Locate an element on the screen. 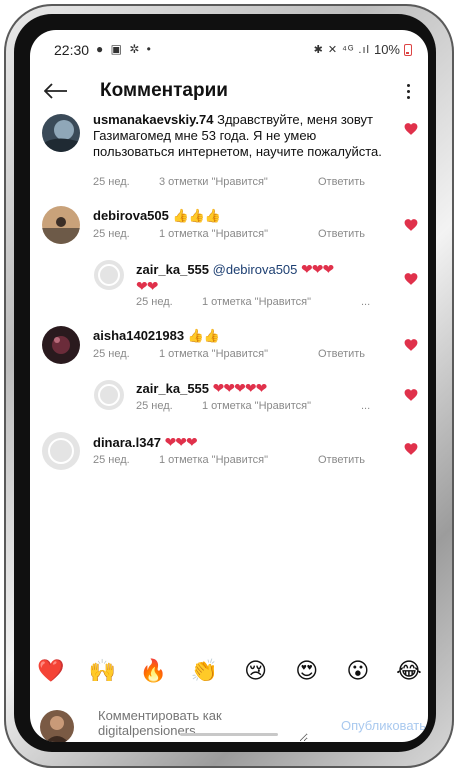  more-options-button is located at coordinates (408, 91).